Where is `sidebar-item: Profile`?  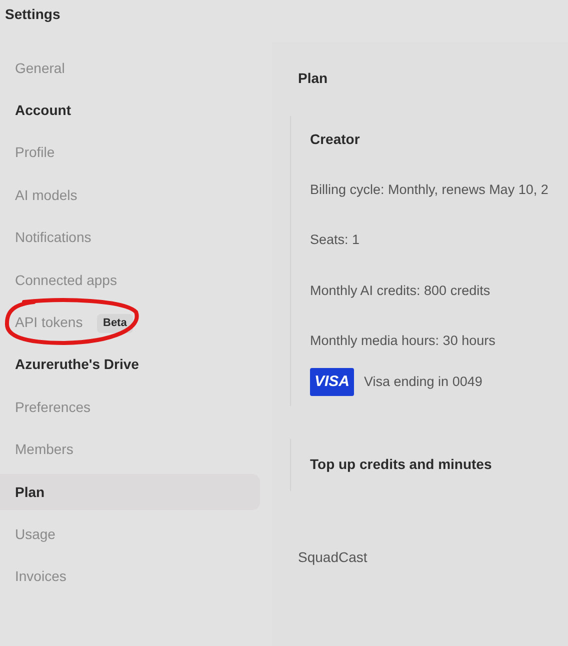
sidebar-item: Profile is located at coordinates (29, 152).